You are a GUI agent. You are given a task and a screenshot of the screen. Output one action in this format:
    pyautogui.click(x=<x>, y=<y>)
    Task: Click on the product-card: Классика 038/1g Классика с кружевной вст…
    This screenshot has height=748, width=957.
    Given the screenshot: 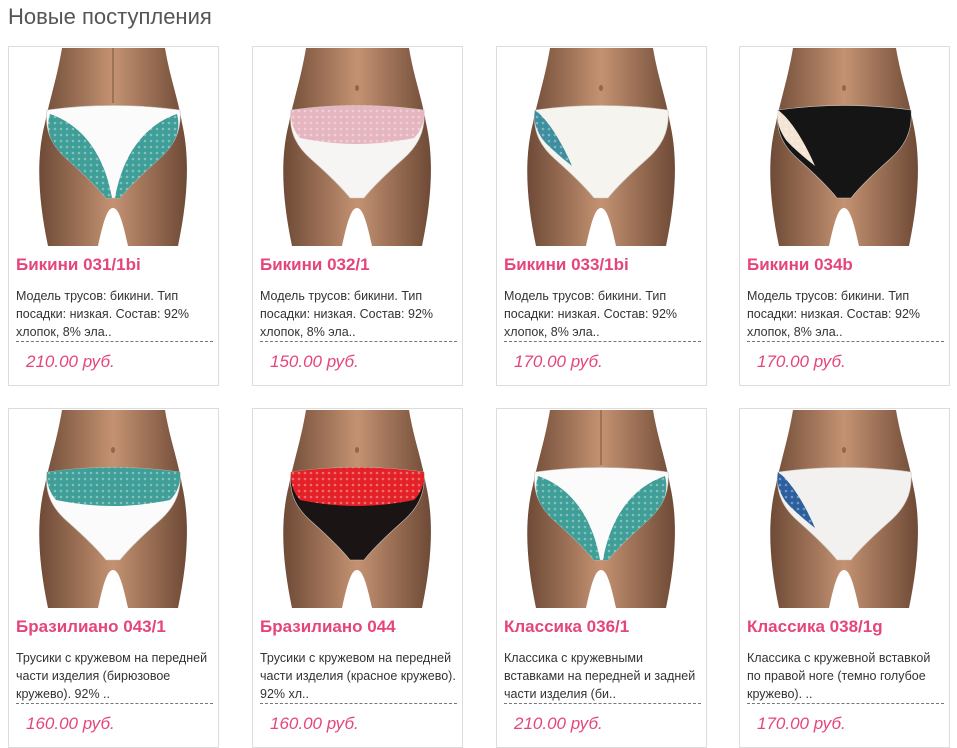 What is the action you would take?
    pyautogui.click(x=844, y=578)
    